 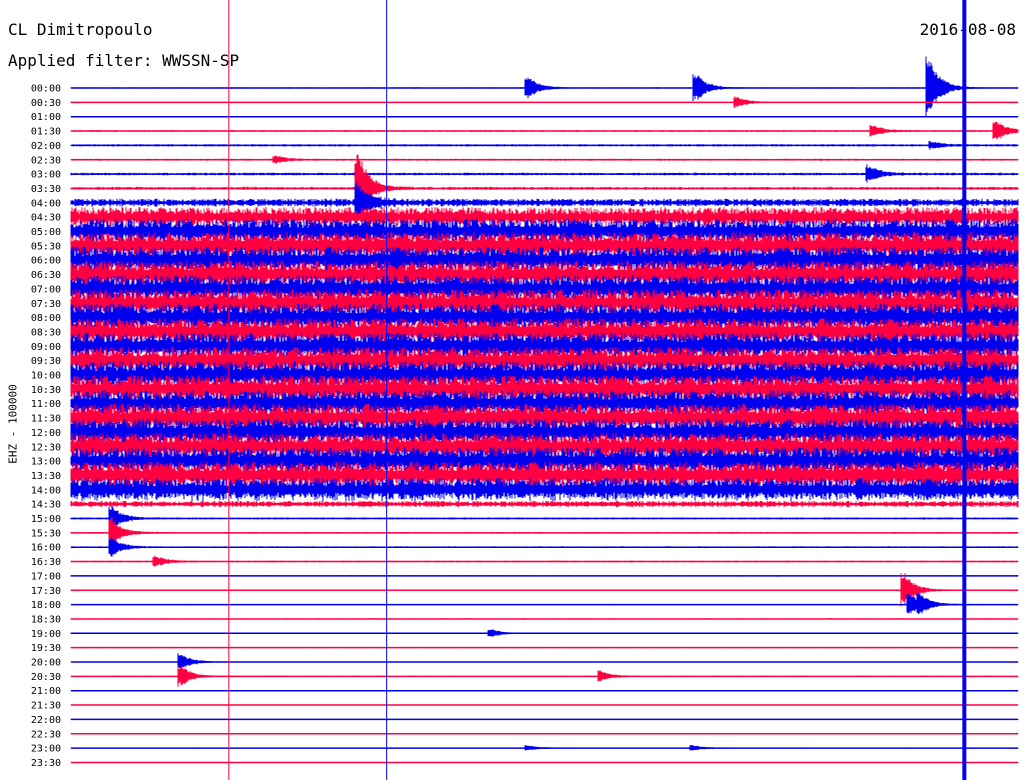 What do you see at coordinates (46, 218) in the screenshot?
I see `row-label: 04:30` at bounding box center [46, 218].